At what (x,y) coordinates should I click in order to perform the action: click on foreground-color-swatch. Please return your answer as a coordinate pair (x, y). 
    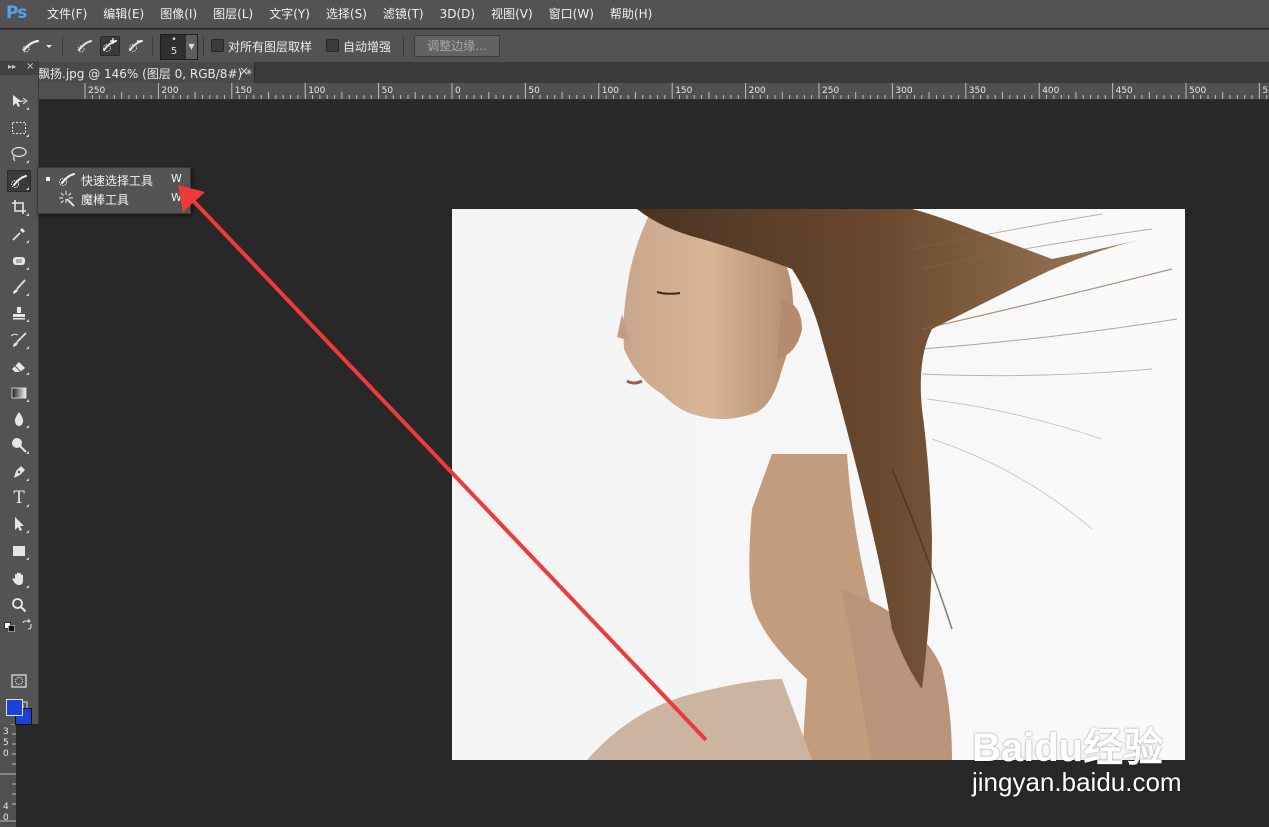
    Looking at the image, I should click on (14, 707).